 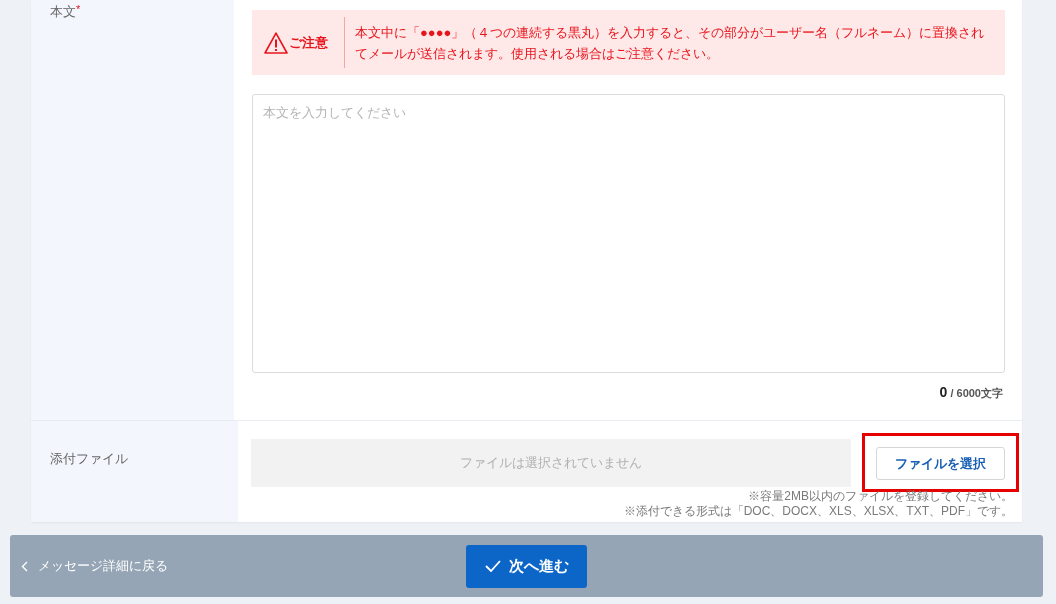 I want to click on field-label: 本文, so click(x=63, y=11).